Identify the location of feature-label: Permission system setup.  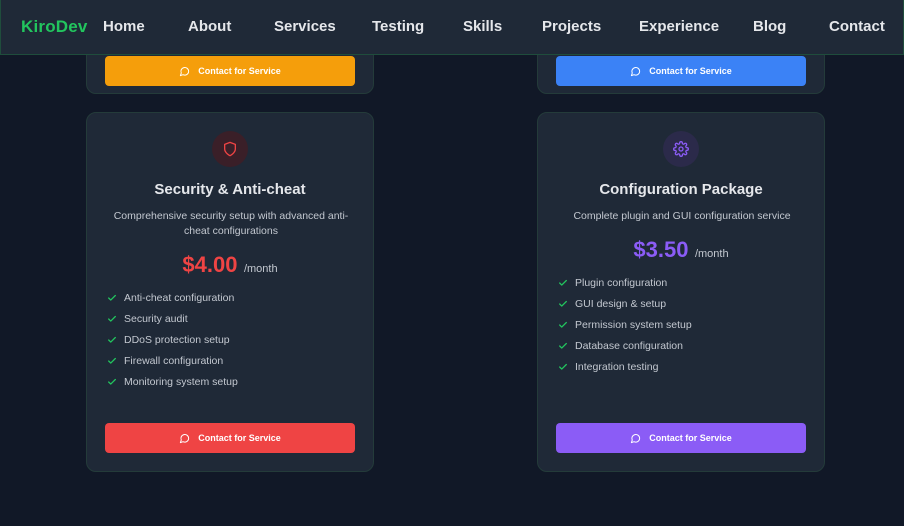
(633, 324).